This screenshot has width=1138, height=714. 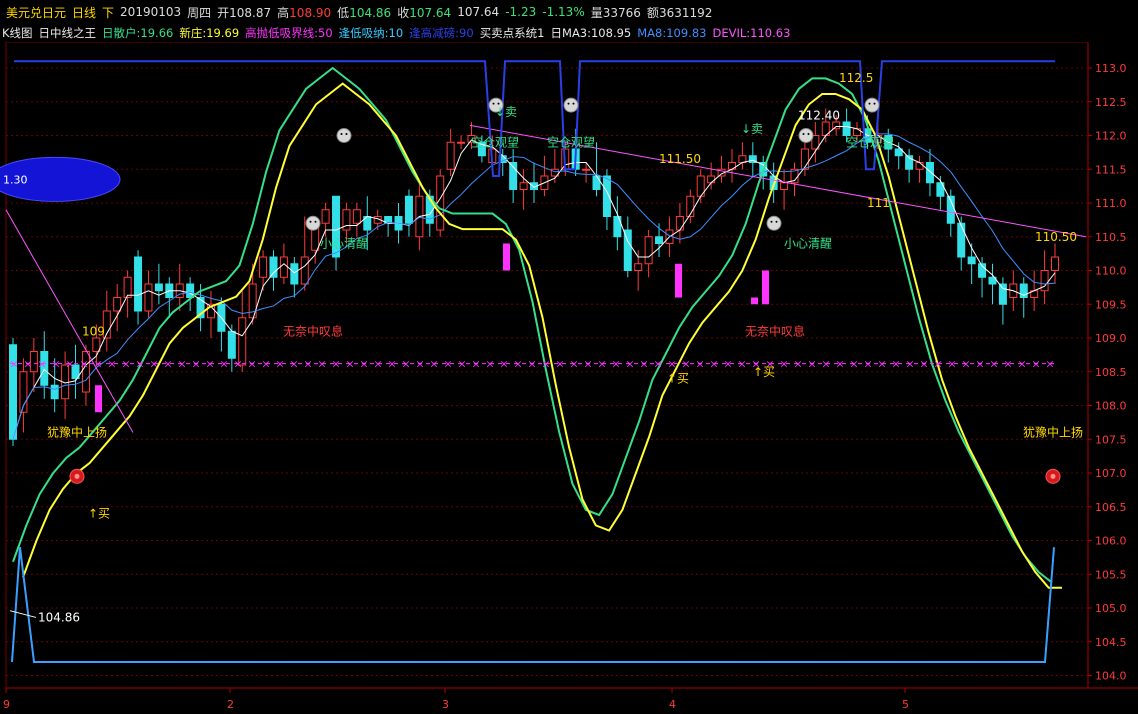 What do you see at coordinates (364, 12) in the screenshot?
I see `low-group: 低104.86` at bounding box center [364, 12].